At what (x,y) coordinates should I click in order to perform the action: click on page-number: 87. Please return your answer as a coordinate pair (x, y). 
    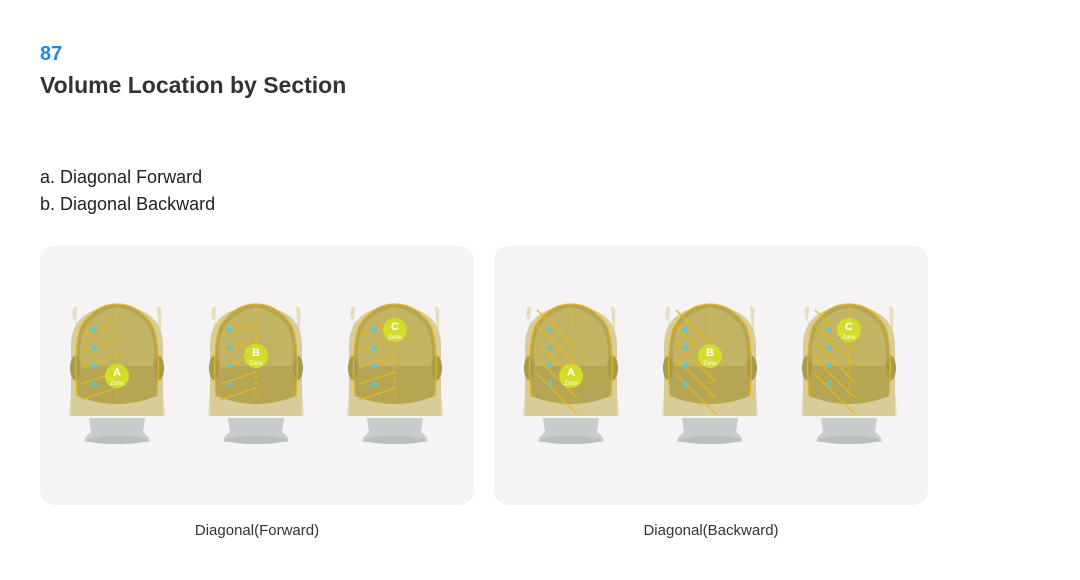
    Looking at the image, I should click on (51, 54).